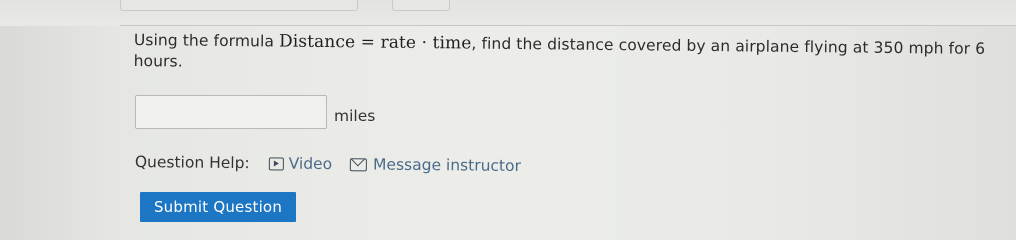  I want to click on answer-row: miles, so click(255, 112).